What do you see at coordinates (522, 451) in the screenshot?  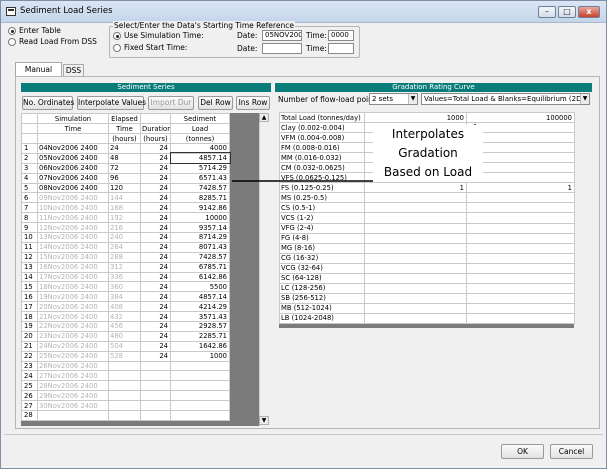 I see `ok-button: OK` at bounding box center [522, 451].